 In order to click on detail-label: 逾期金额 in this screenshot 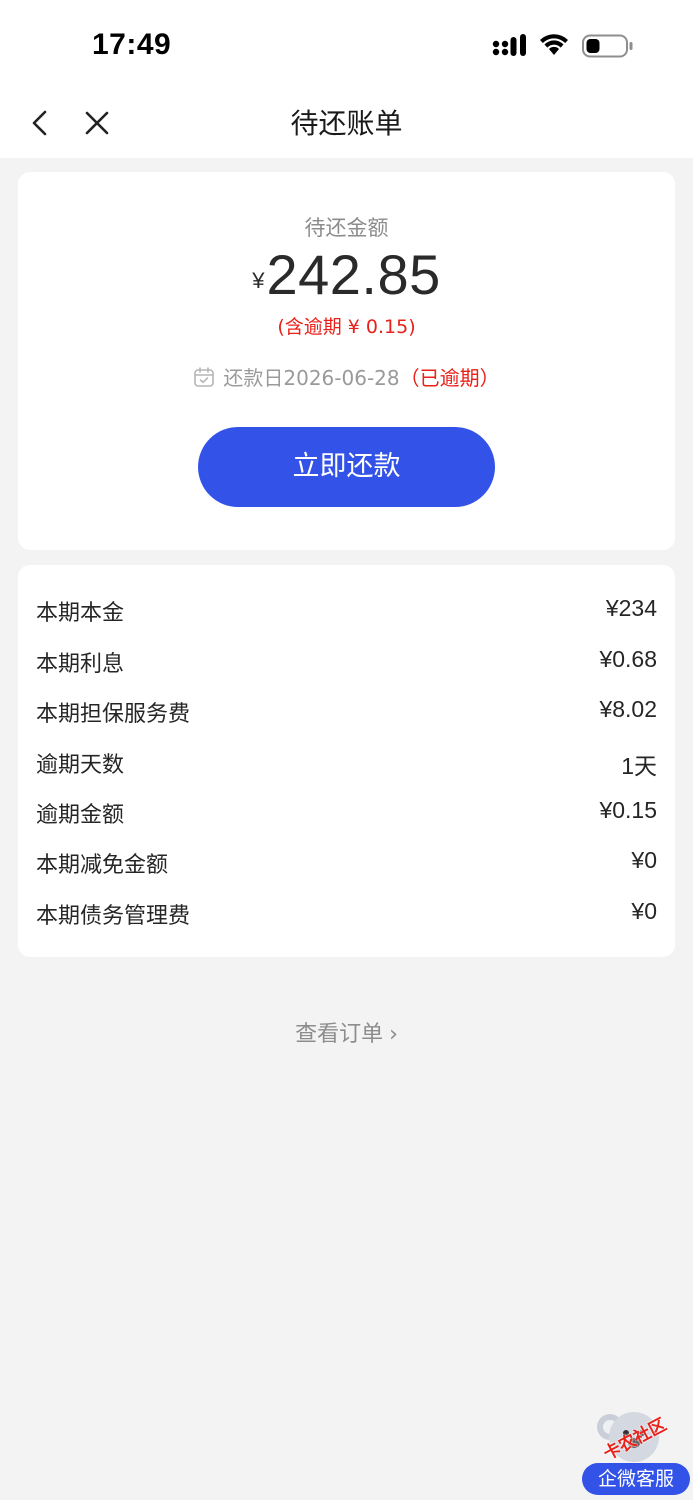, I will do `click(80, 815)`.